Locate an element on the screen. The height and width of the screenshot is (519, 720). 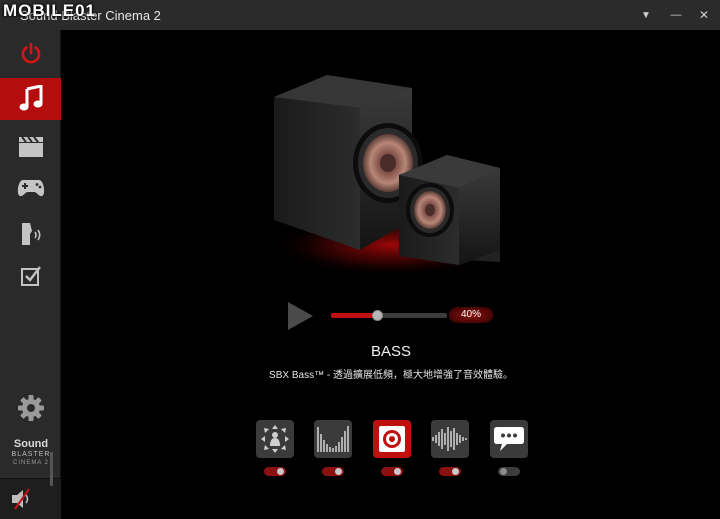
subwoofer-icon is located at coordinates (392, 439).